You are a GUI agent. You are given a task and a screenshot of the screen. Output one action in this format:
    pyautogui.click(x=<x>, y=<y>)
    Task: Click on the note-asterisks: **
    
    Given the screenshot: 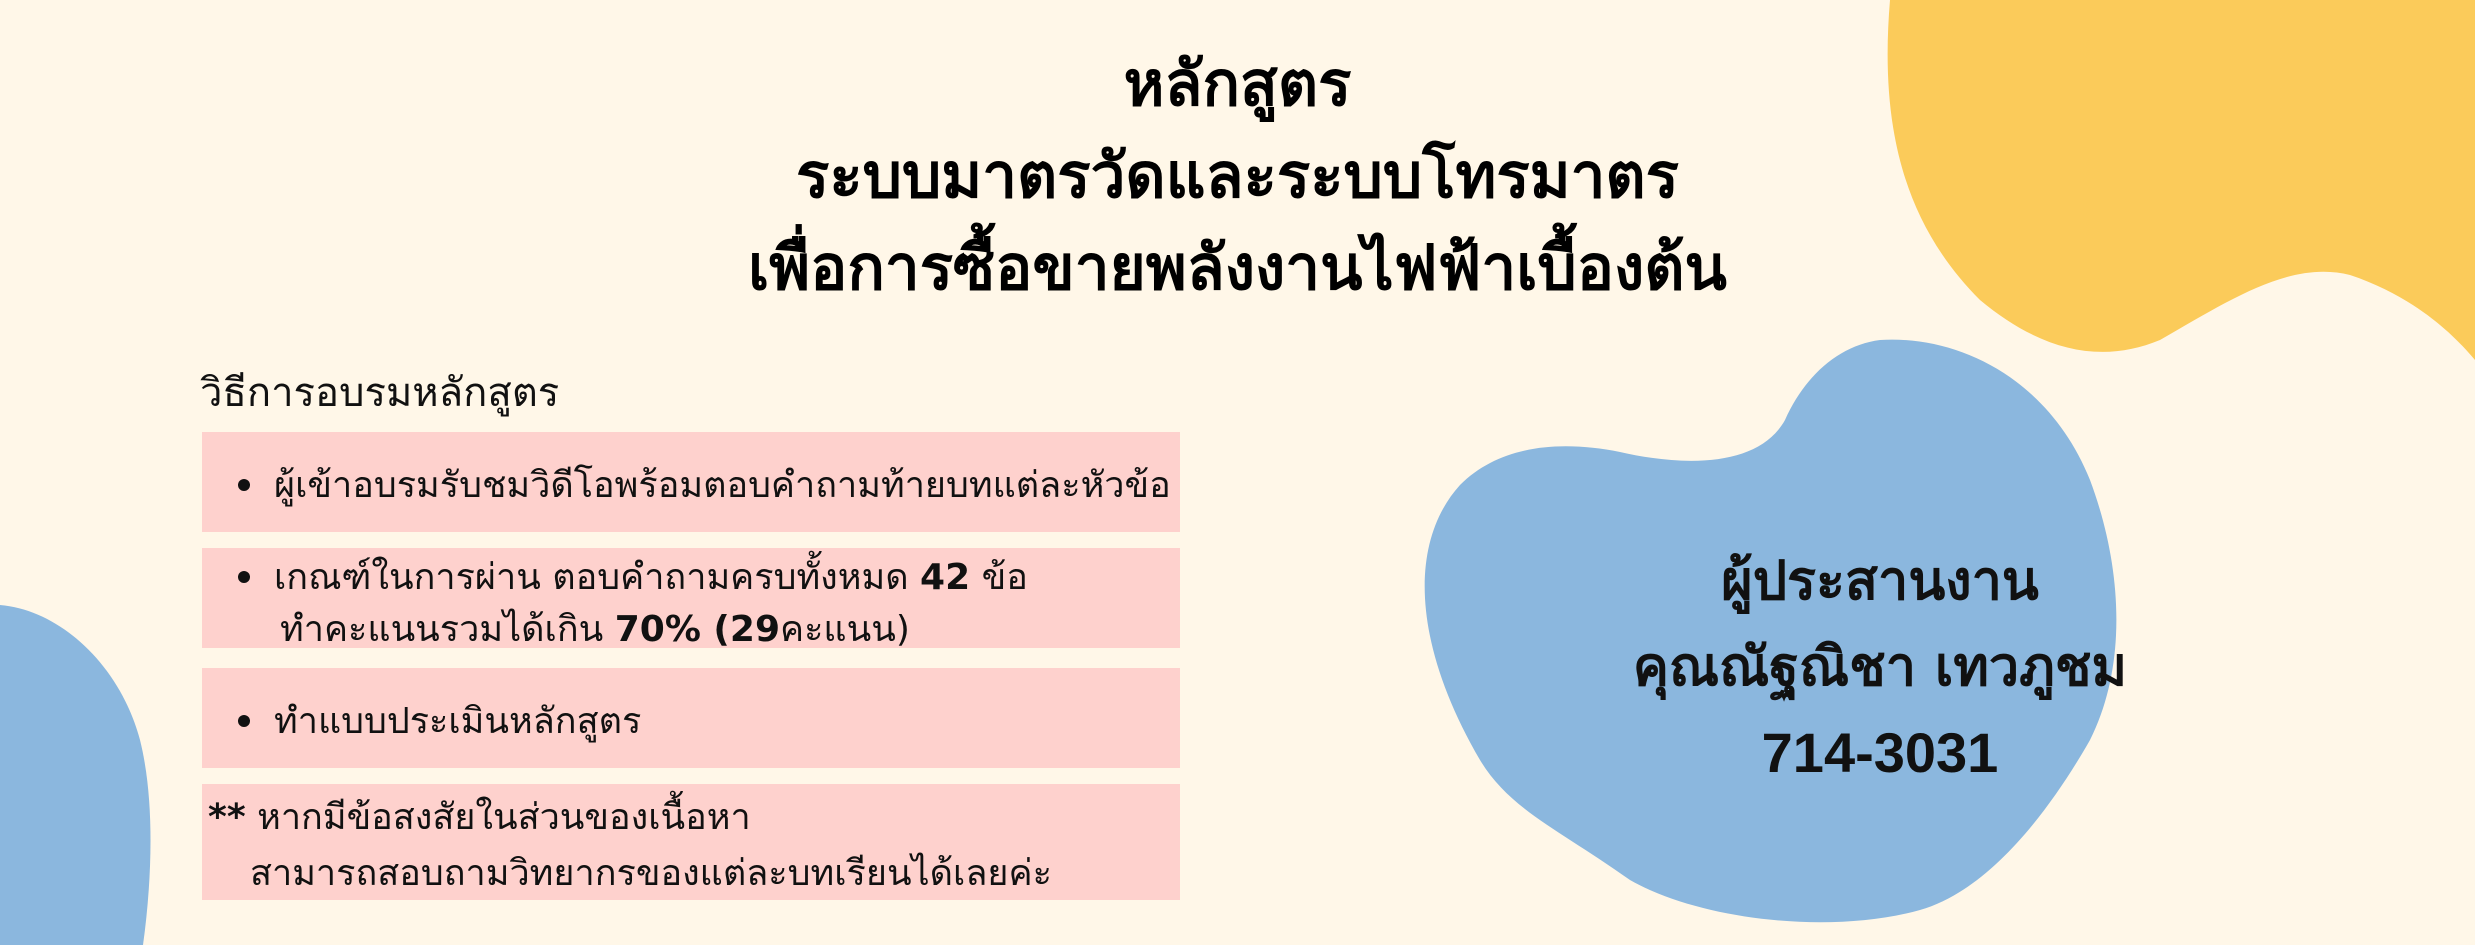 What is the action you would take?
    pyautogui.click(x=227, y=817)
    